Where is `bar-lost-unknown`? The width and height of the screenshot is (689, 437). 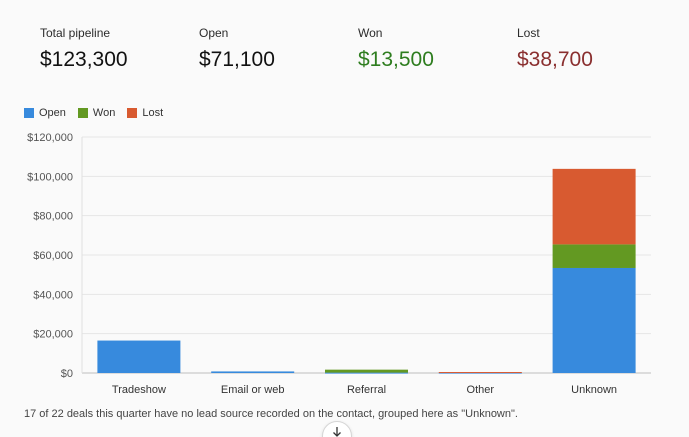 bar-lost-unknown is located at coordinates (594, 206).